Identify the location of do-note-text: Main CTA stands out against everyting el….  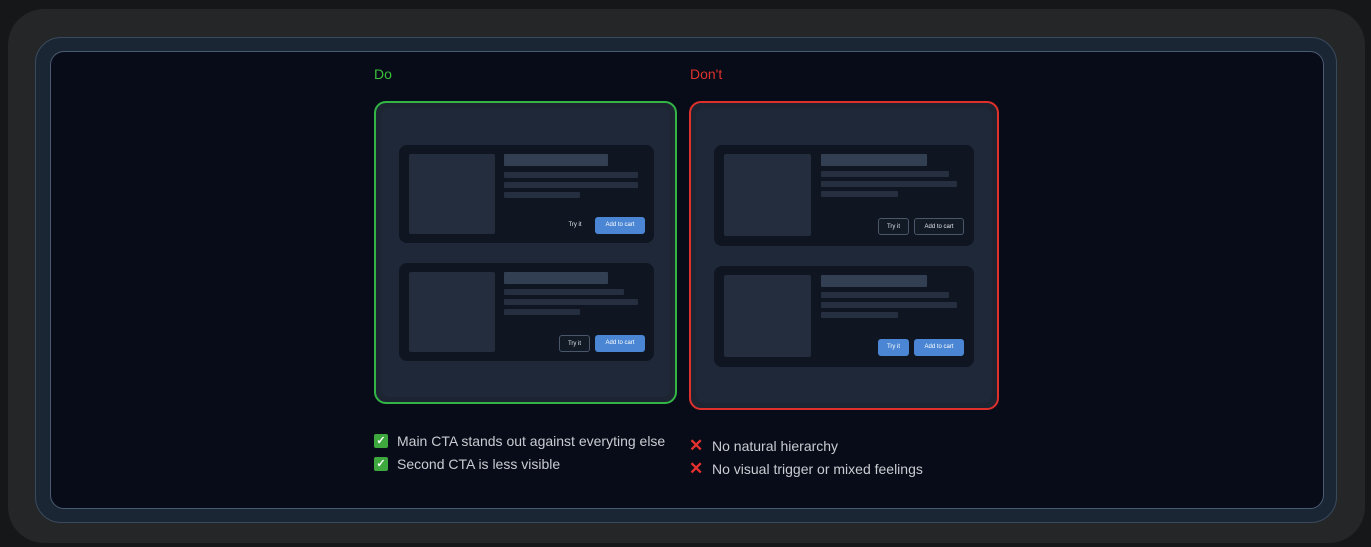
(531, 441).